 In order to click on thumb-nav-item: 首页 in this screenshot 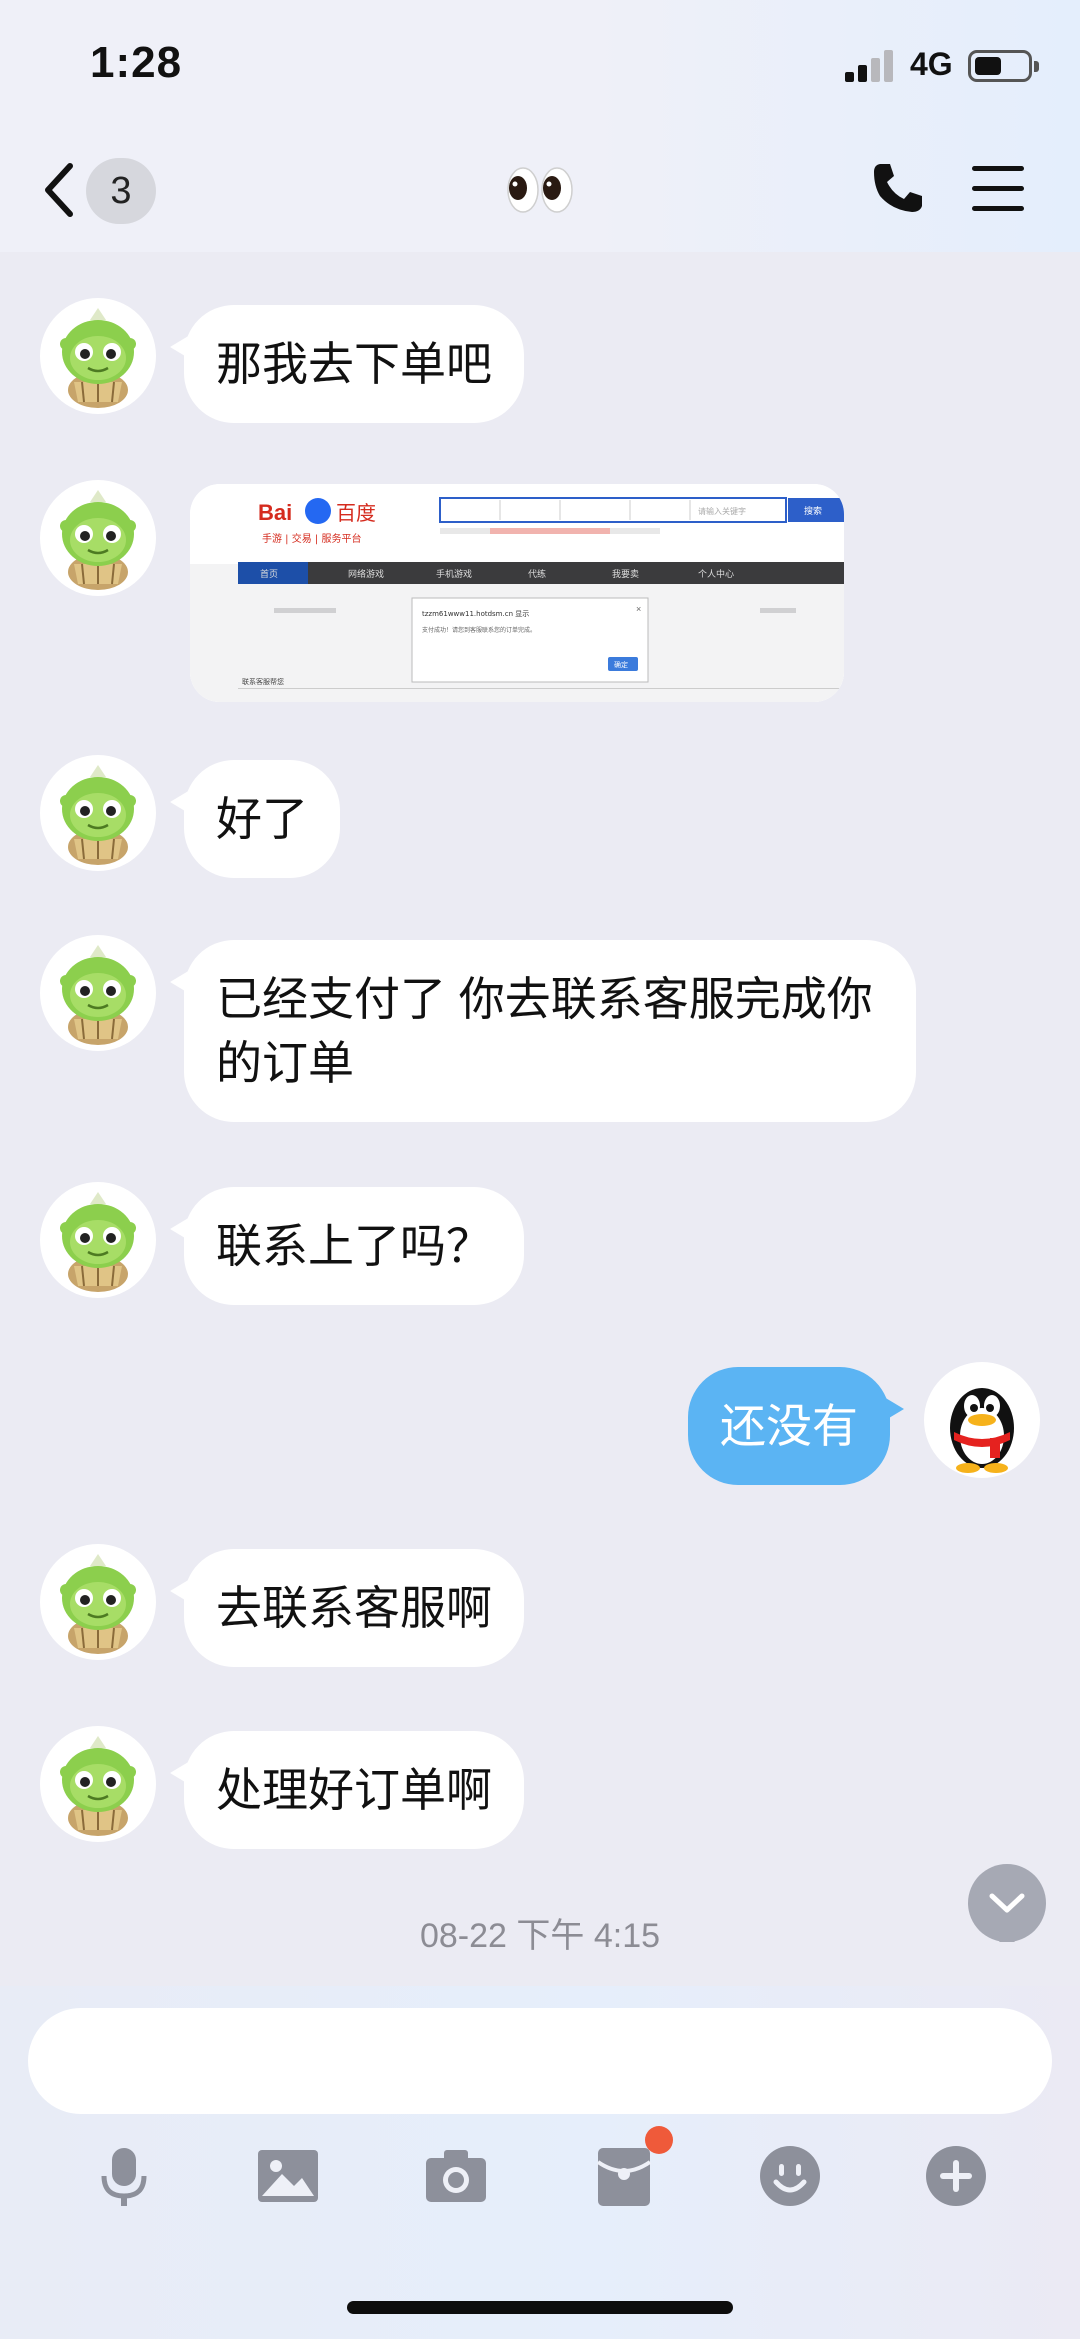, I will do `click(269, 574)`.